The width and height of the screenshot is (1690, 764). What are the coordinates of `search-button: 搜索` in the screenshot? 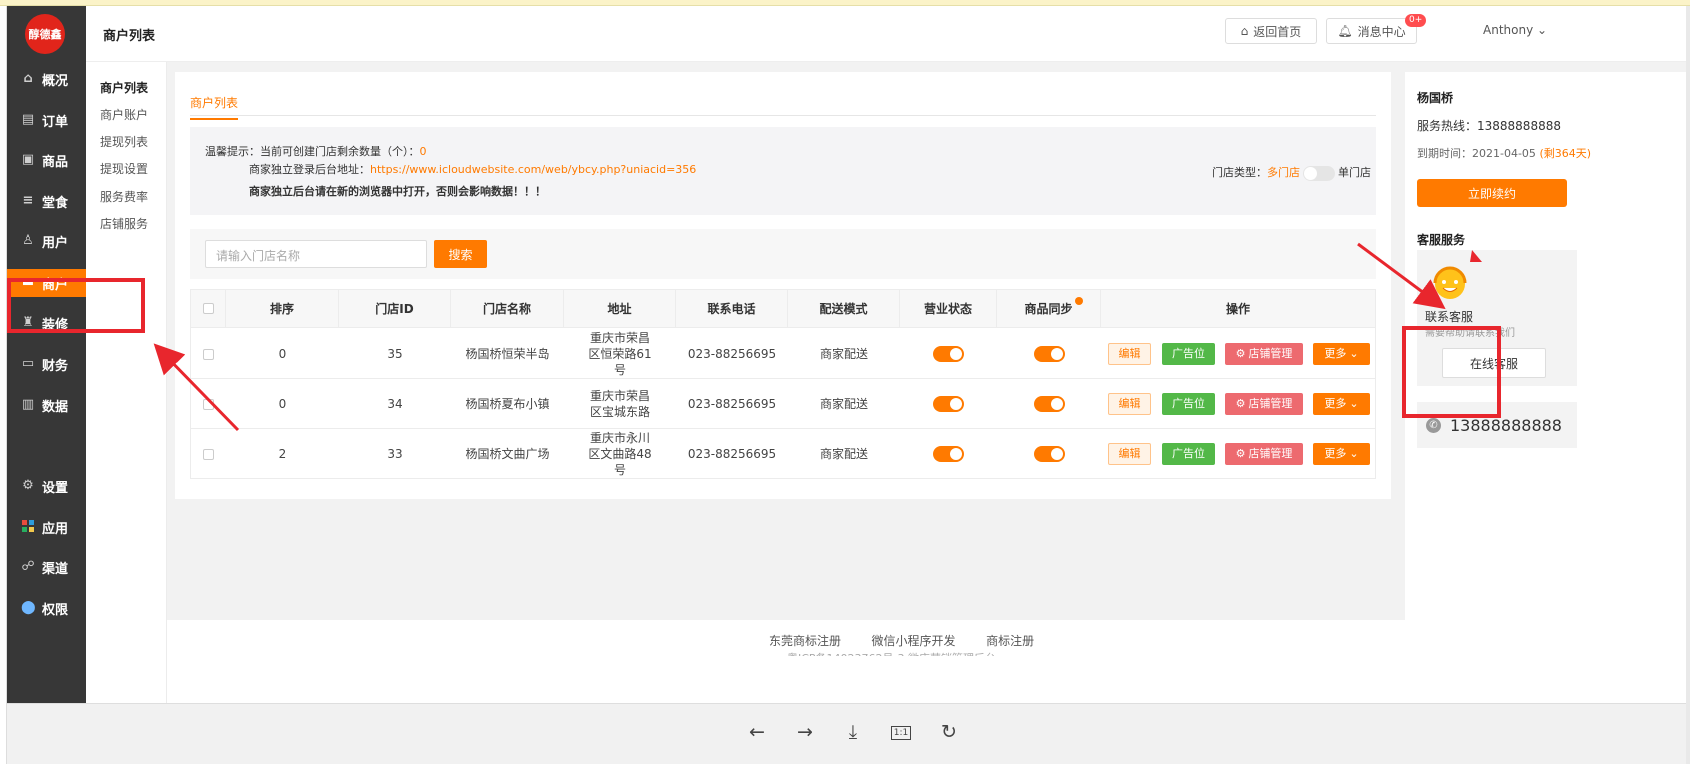 It's located at (460, 254).